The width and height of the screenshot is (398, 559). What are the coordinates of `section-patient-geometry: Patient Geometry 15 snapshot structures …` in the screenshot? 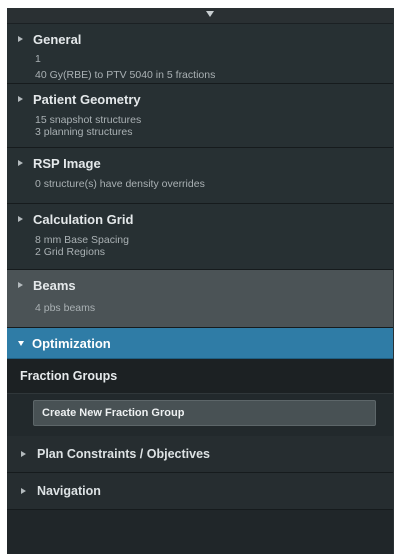 It's located at (200, 116).